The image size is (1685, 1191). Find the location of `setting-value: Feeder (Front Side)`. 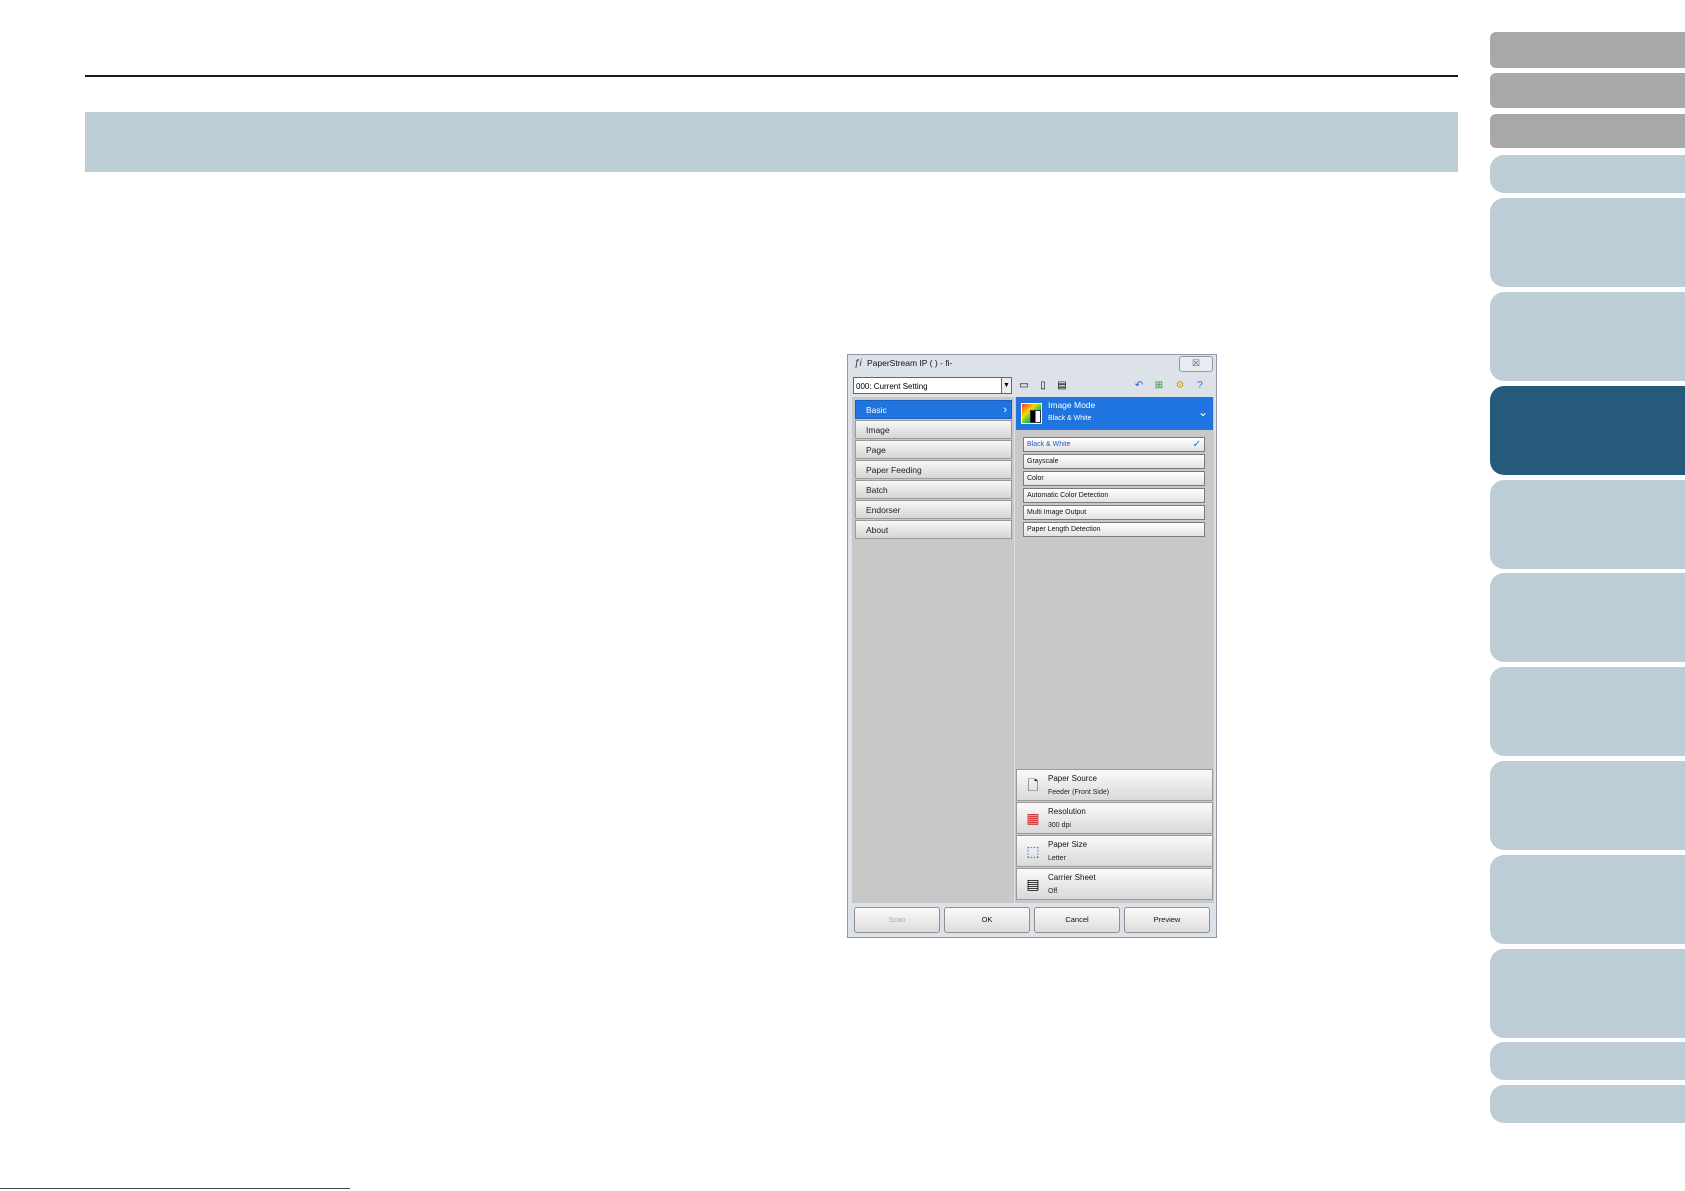

setting-value: Feeder (Front Side) is located at coordinates (1079, 792).